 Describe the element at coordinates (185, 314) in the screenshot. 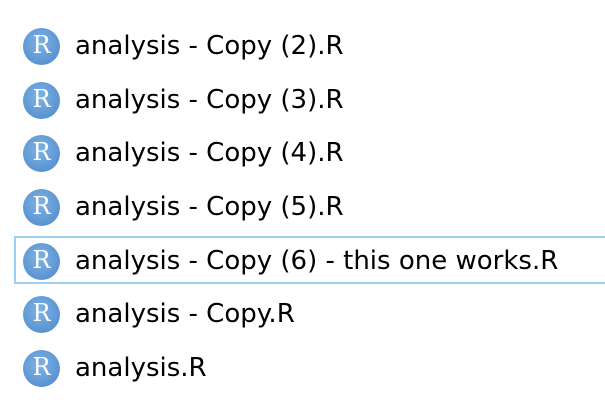

I see `file-name: analysis - Copy.R` at that location.